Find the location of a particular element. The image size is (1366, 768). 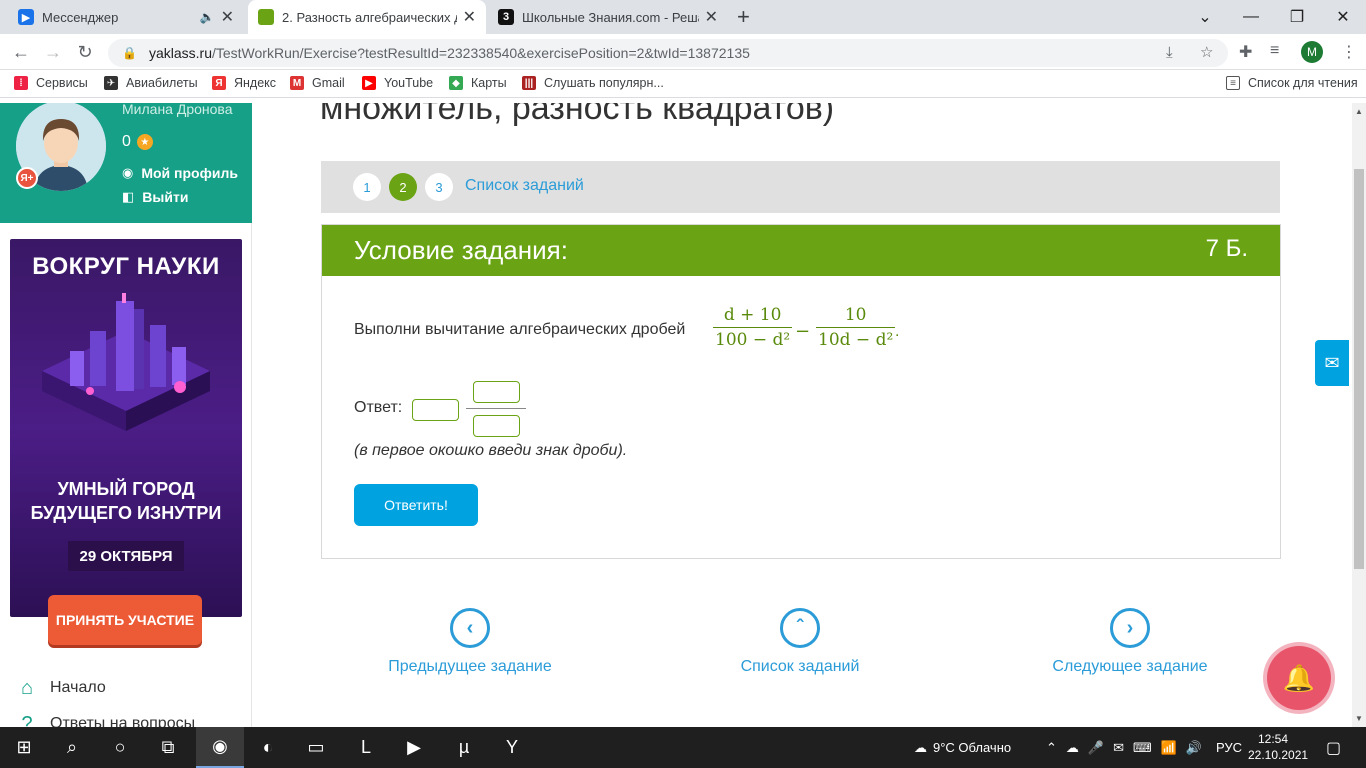

profile-icon: ◉ is located at coordinates (128, 172).